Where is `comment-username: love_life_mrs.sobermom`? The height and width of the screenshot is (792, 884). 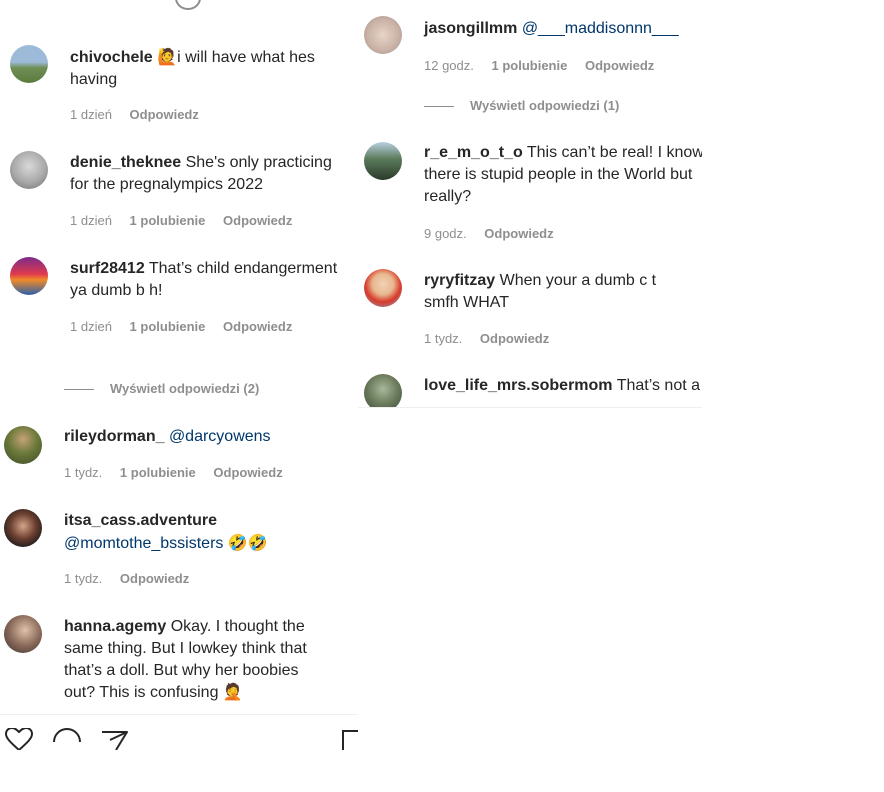 comment-username: love_life_mrs.sobermom is located at coordinates (518, 385).